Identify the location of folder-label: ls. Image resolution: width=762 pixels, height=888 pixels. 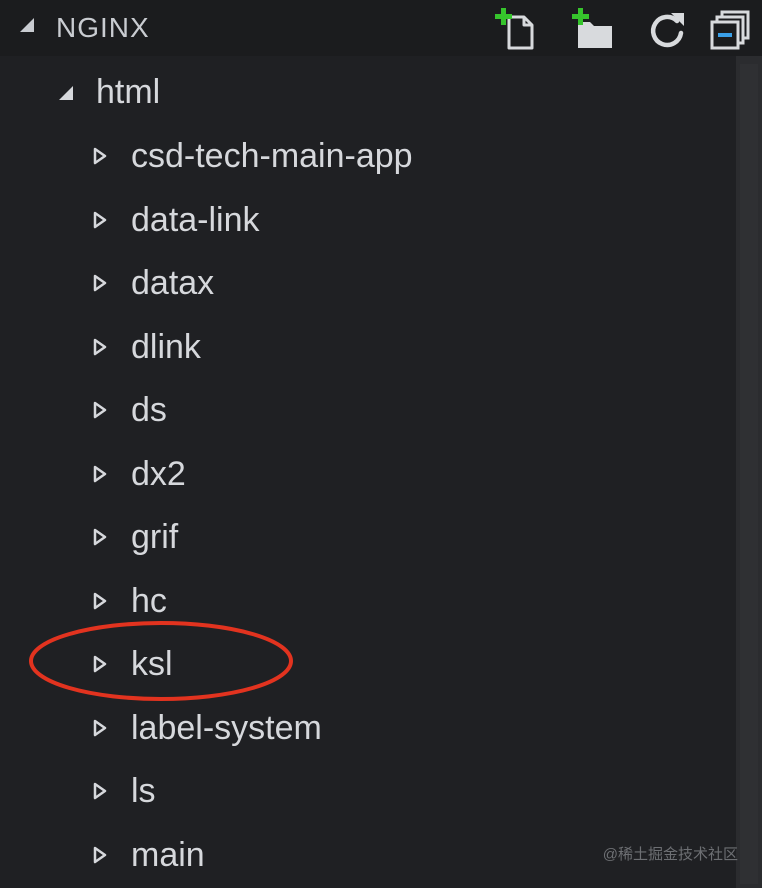
(143, 791).